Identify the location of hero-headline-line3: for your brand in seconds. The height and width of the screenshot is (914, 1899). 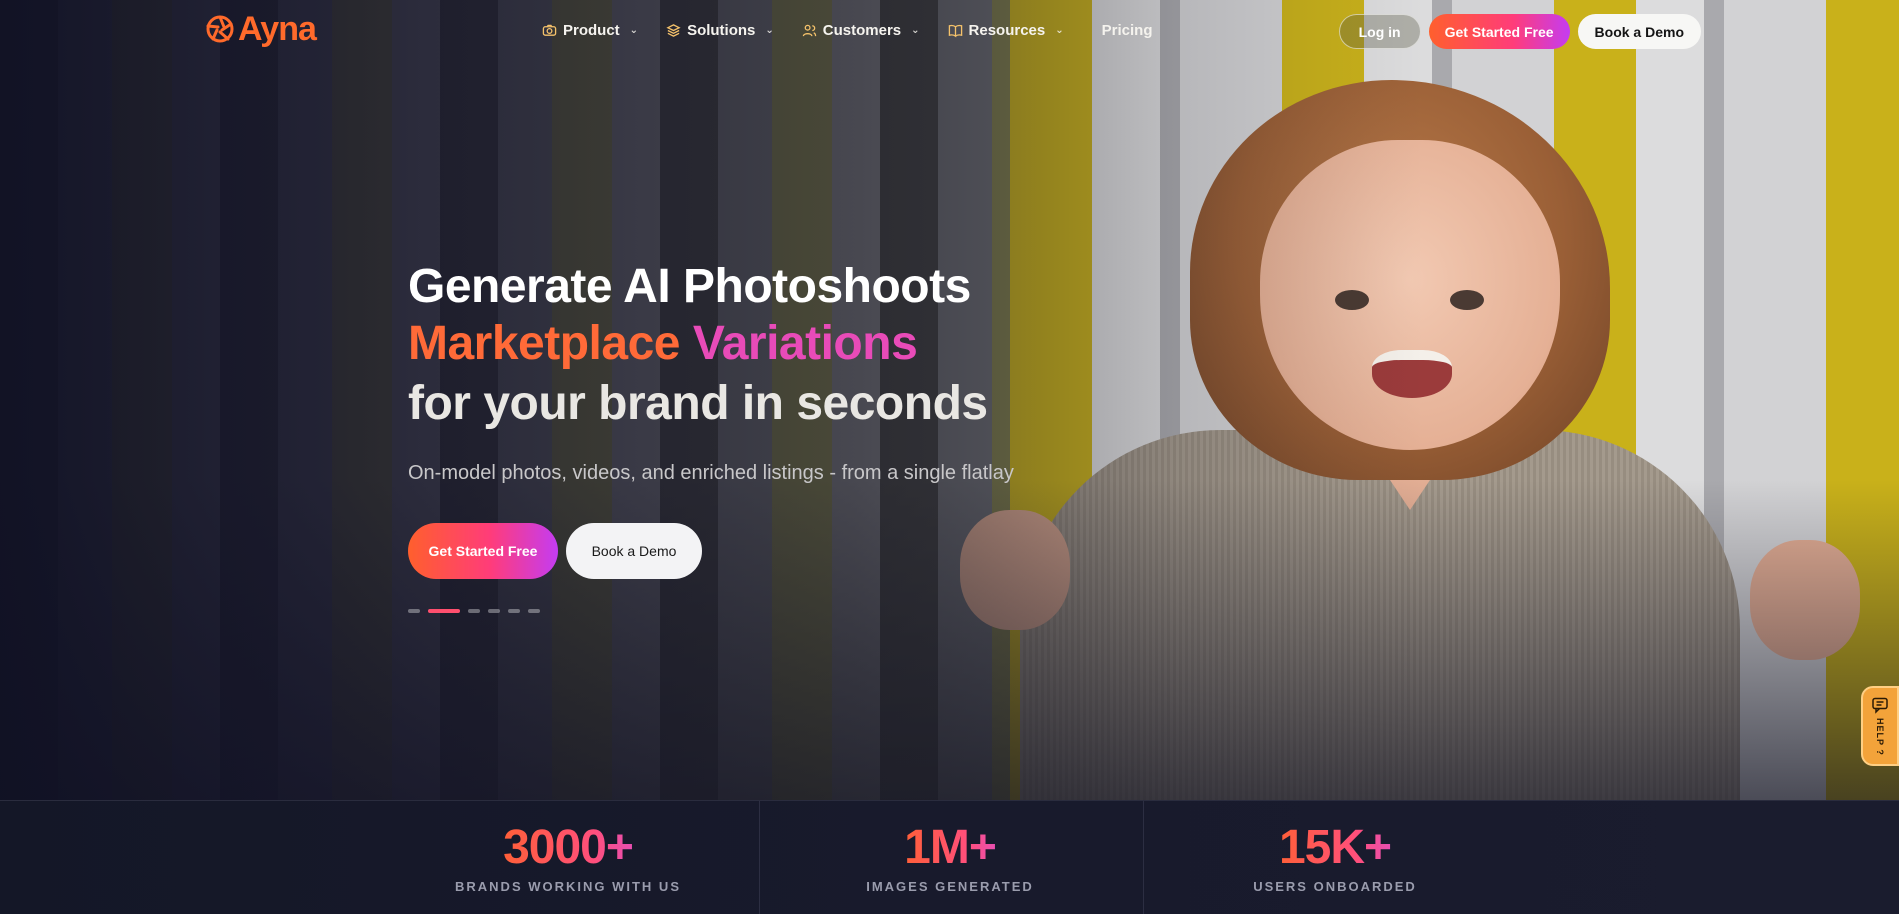
(698, 403).